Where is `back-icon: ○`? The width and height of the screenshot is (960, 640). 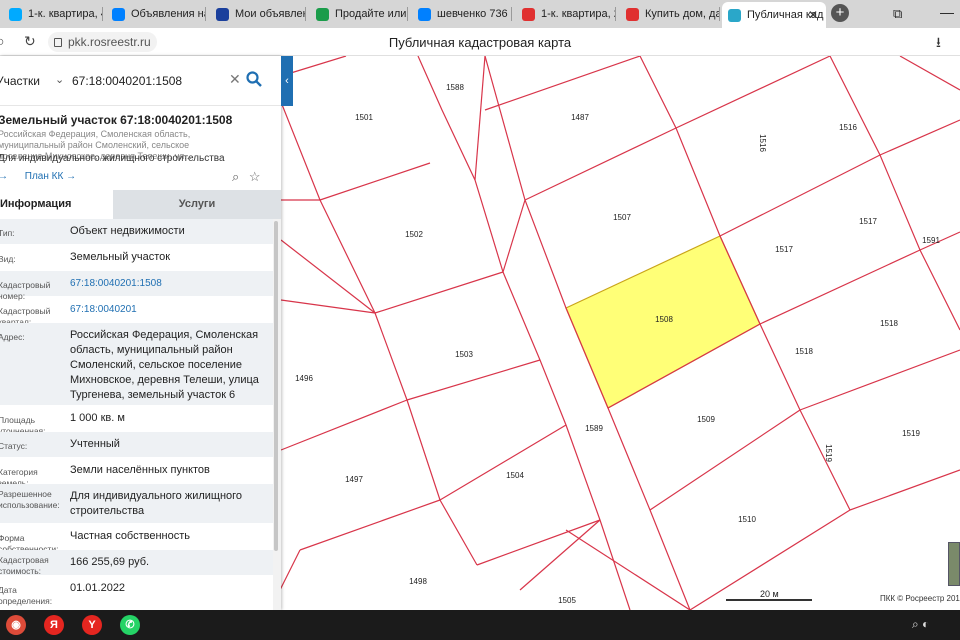
back-icon: ○ is located at coordinates (2, 41).